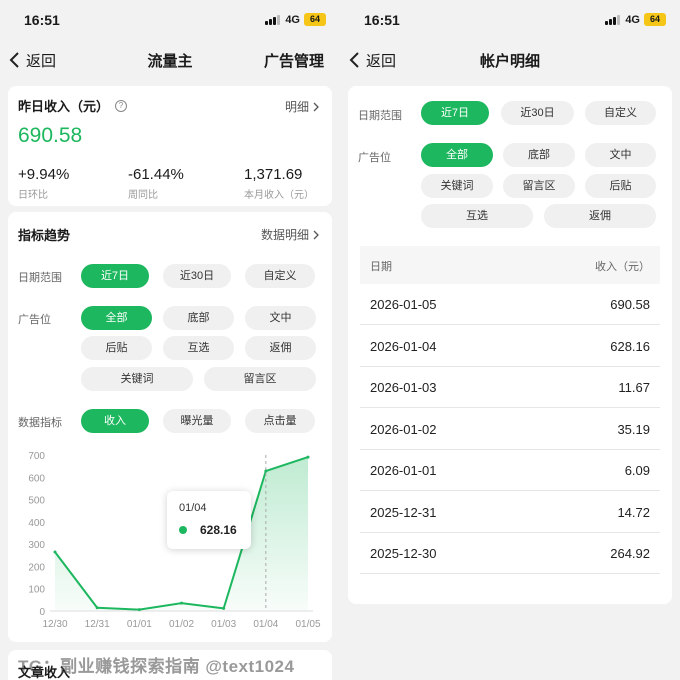 Image resolution: width=680 pixels, height=680 pixels. I want to click on x-tick-label: 01/03, so click(223, 624).